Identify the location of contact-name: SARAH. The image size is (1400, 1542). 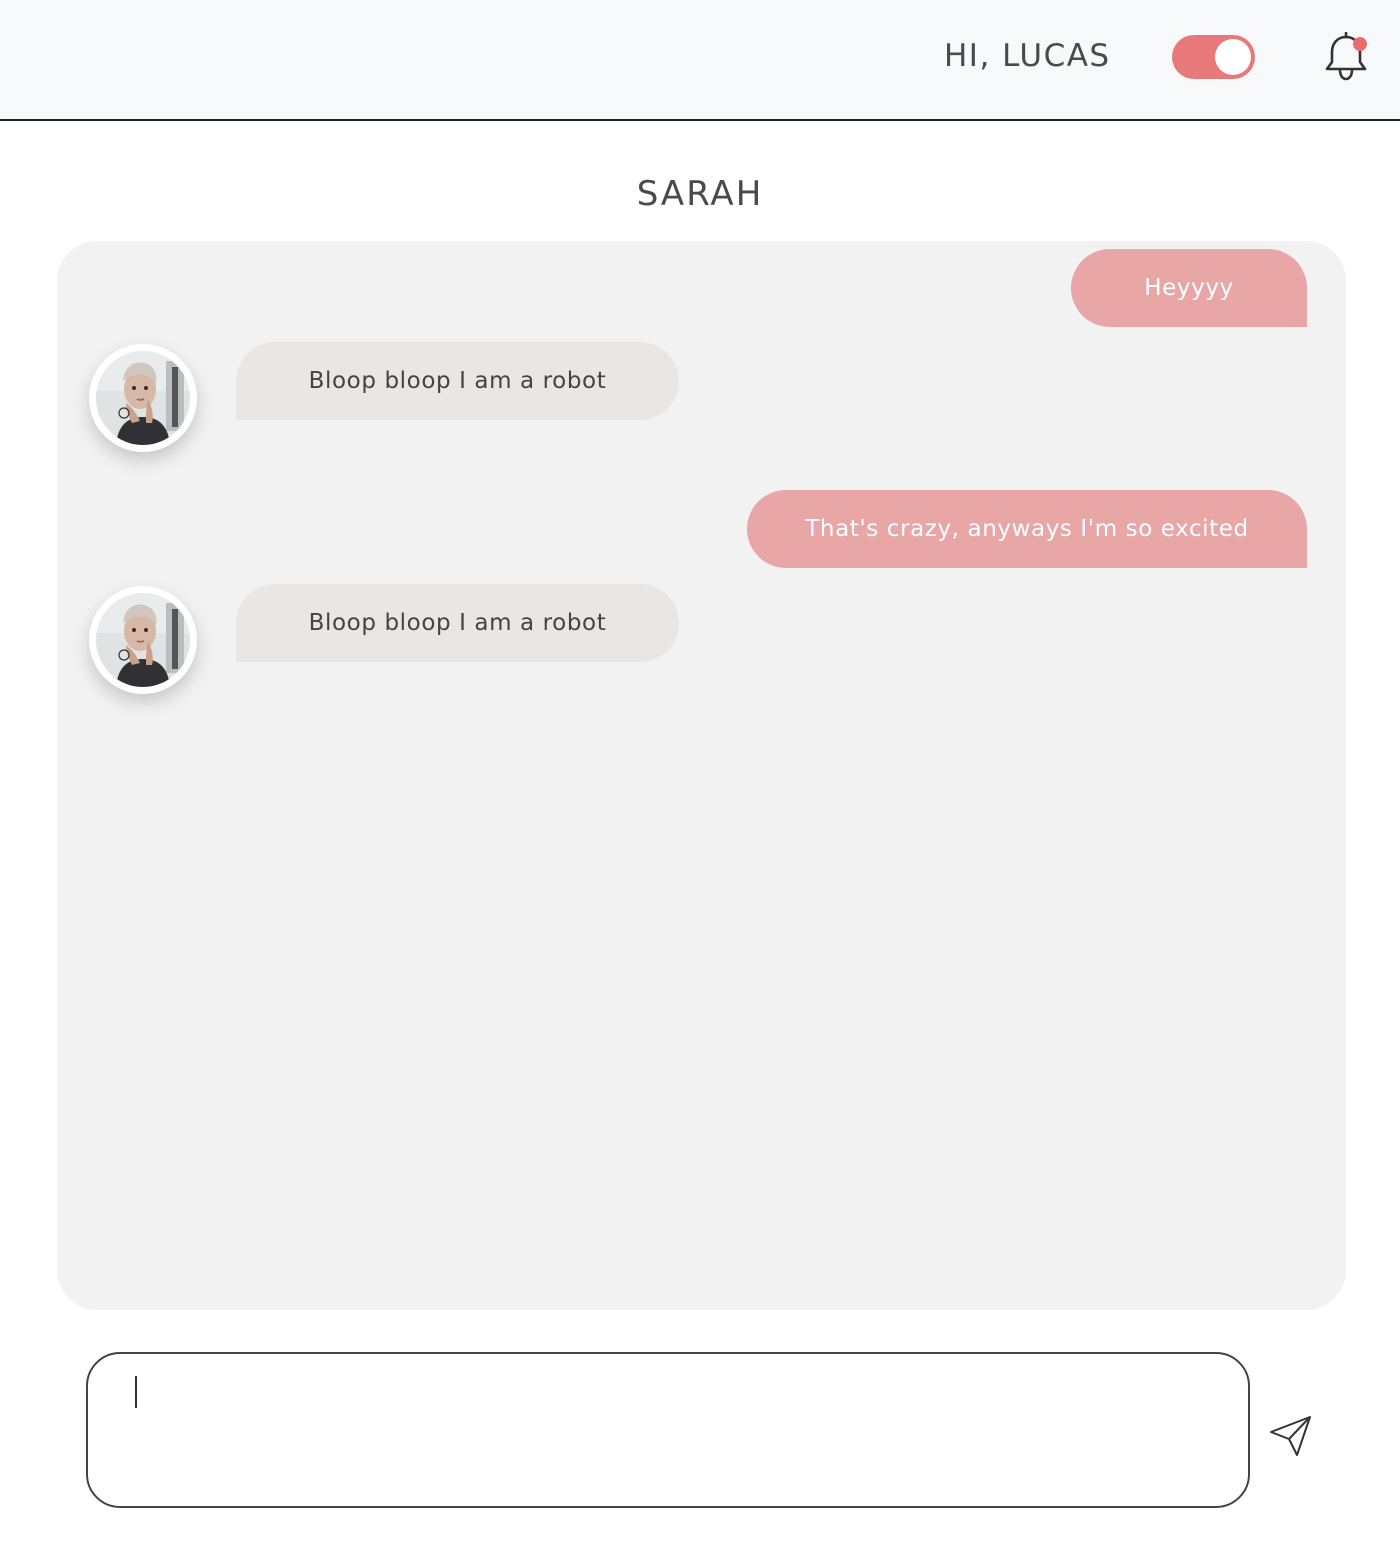
(700, 194).